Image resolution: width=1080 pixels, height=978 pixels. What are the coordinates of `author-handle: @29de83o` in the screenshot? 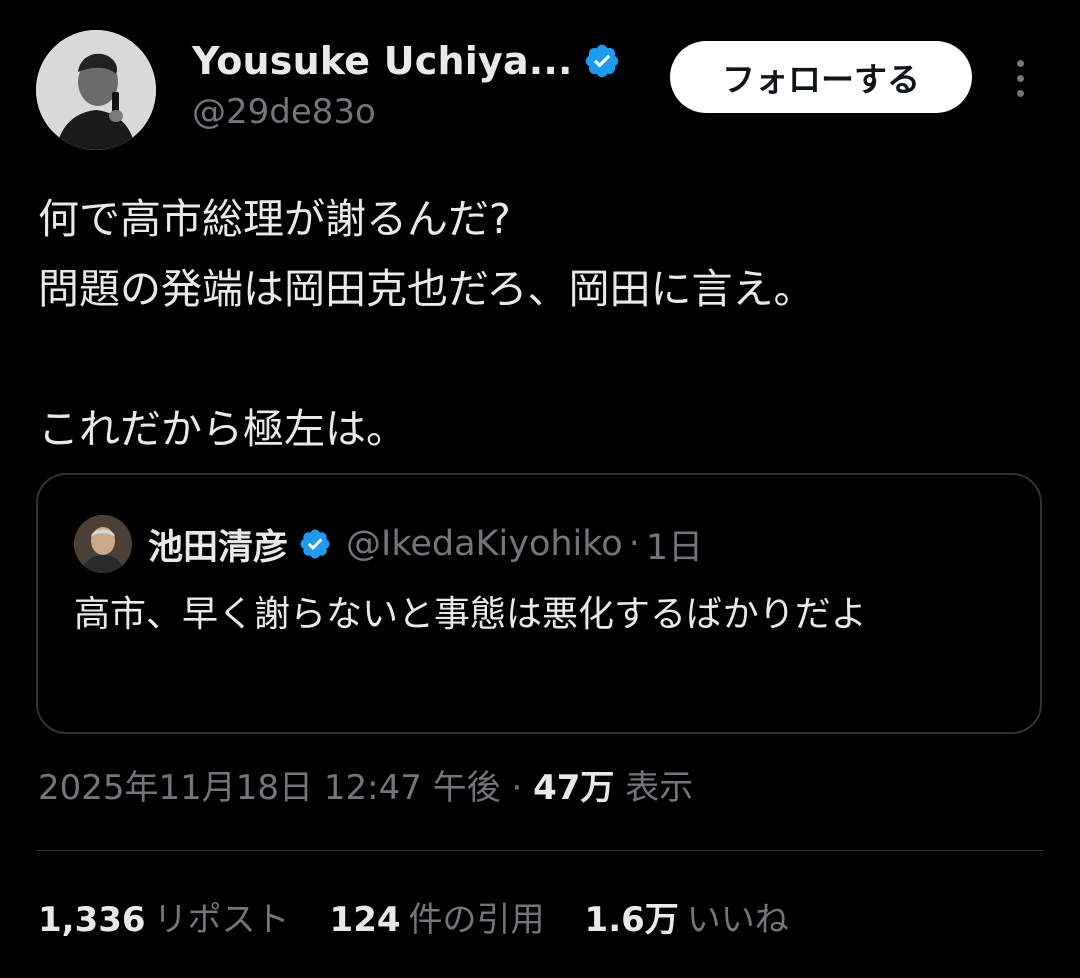 It's located at (284, 112).